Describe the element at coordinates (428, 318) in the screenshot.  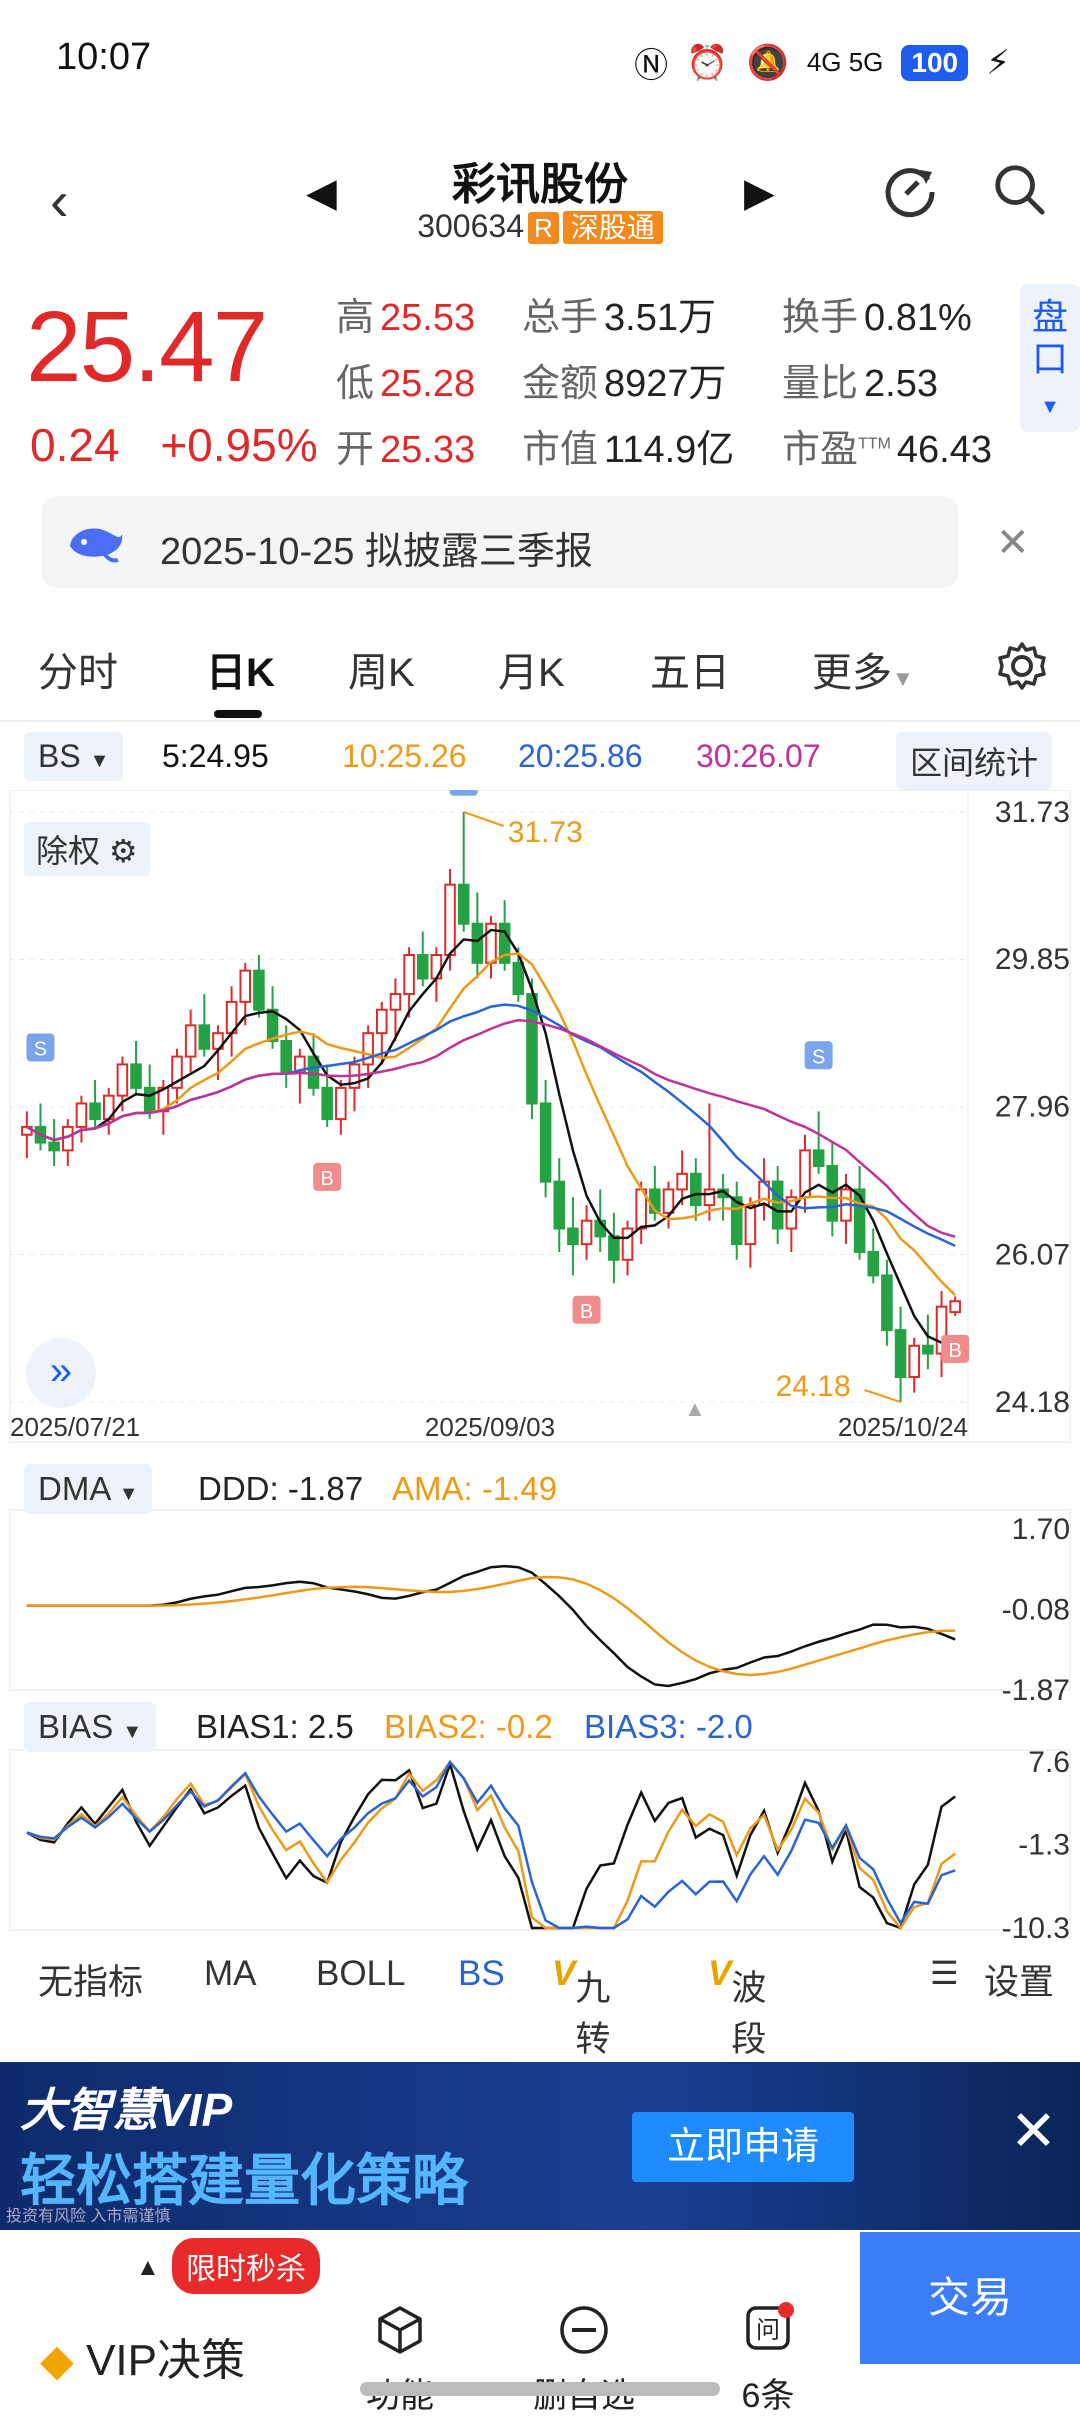
I see `high-value: 25.53` at that location.